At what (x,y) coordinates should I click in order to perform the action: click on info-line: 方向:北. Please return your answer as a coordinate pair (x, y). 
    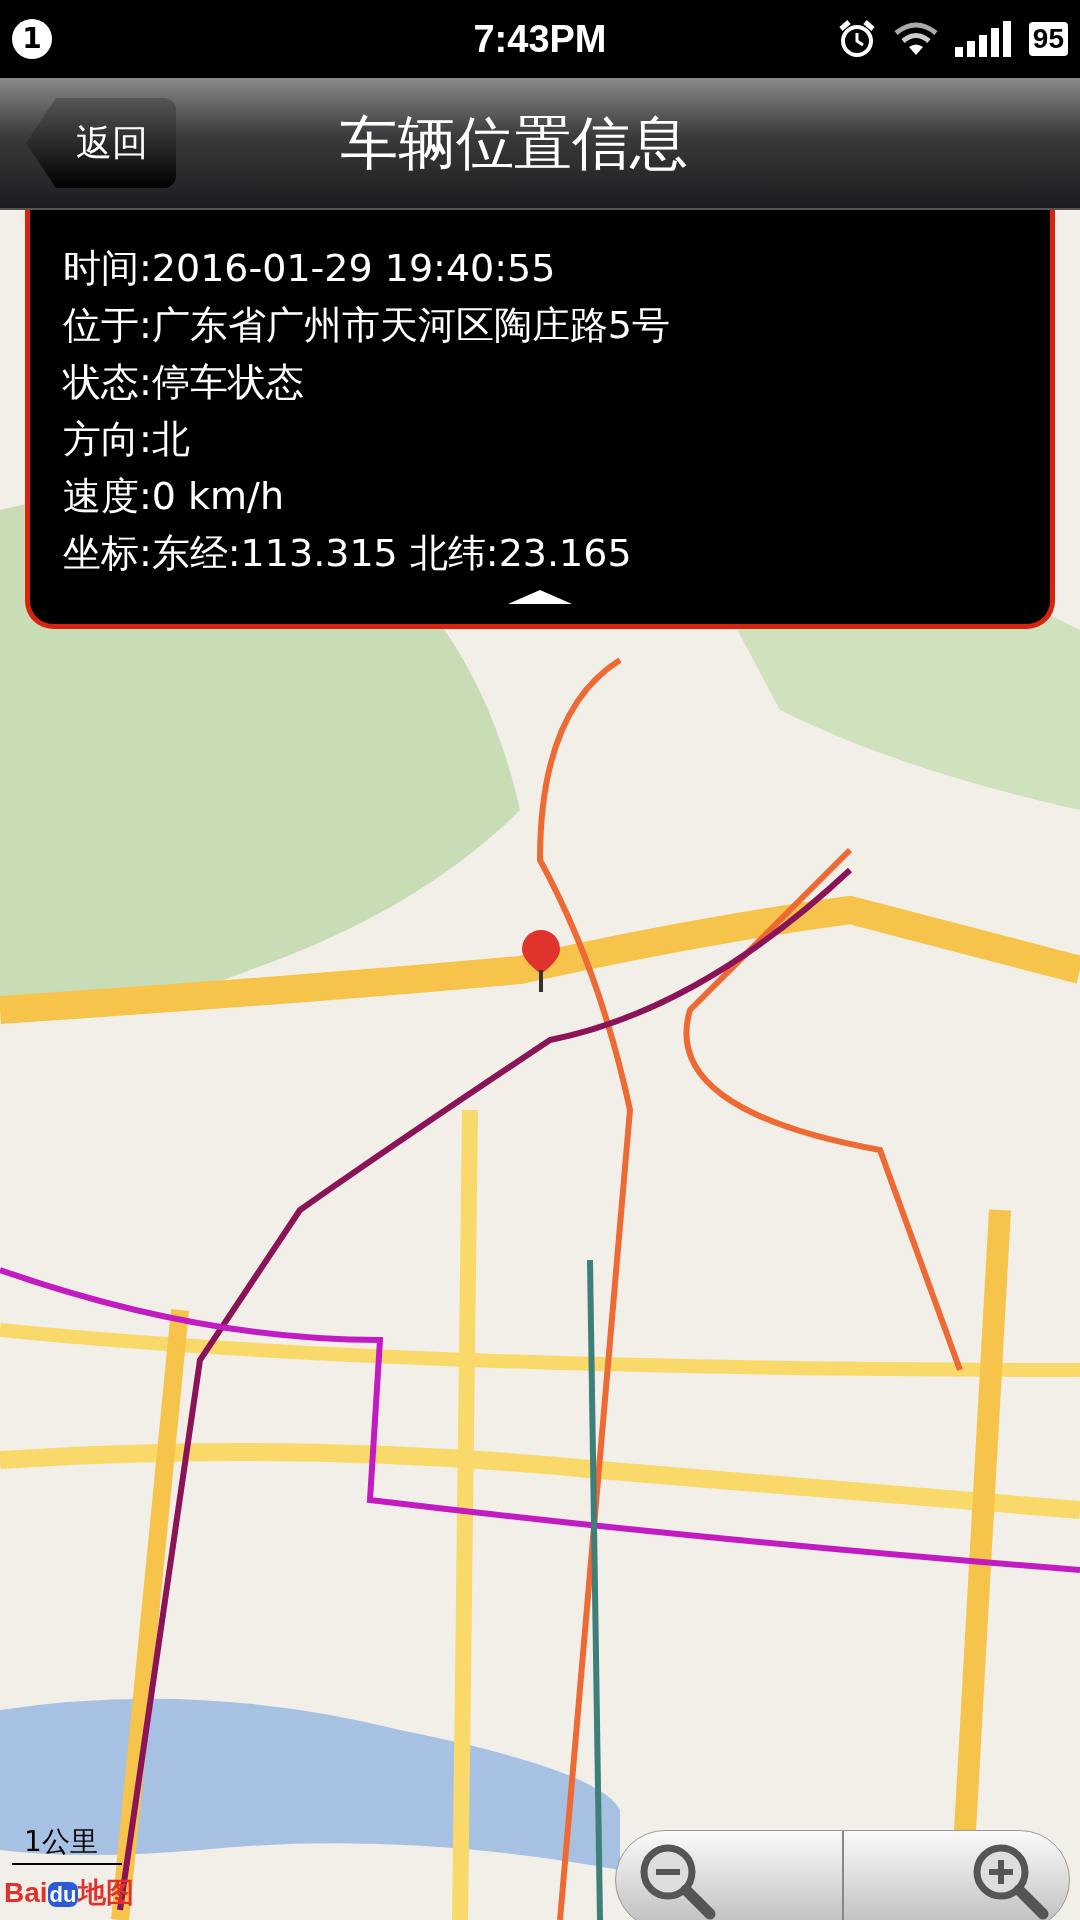
    Looking at the image, I should click on (127, 439).